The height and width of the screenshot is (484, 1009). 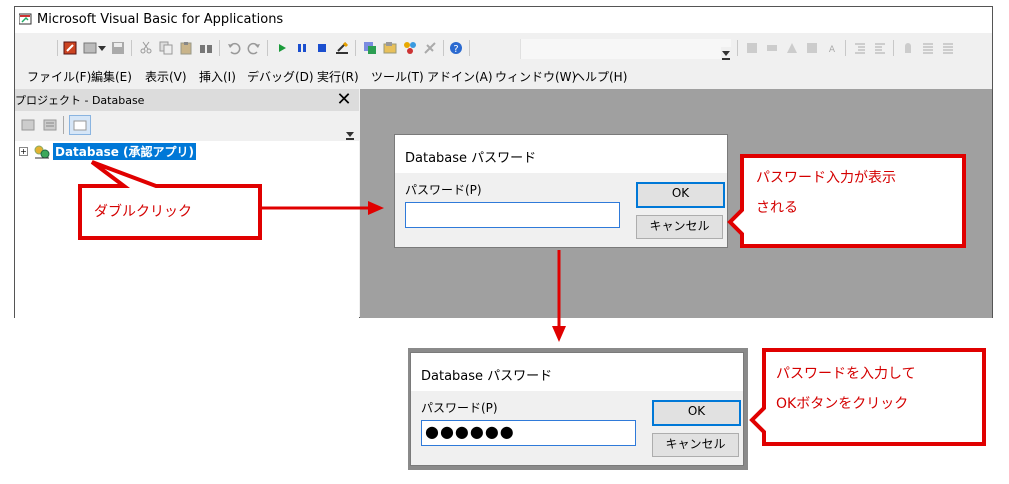 I want to click on cut-icon, so click(x=146, y=48).